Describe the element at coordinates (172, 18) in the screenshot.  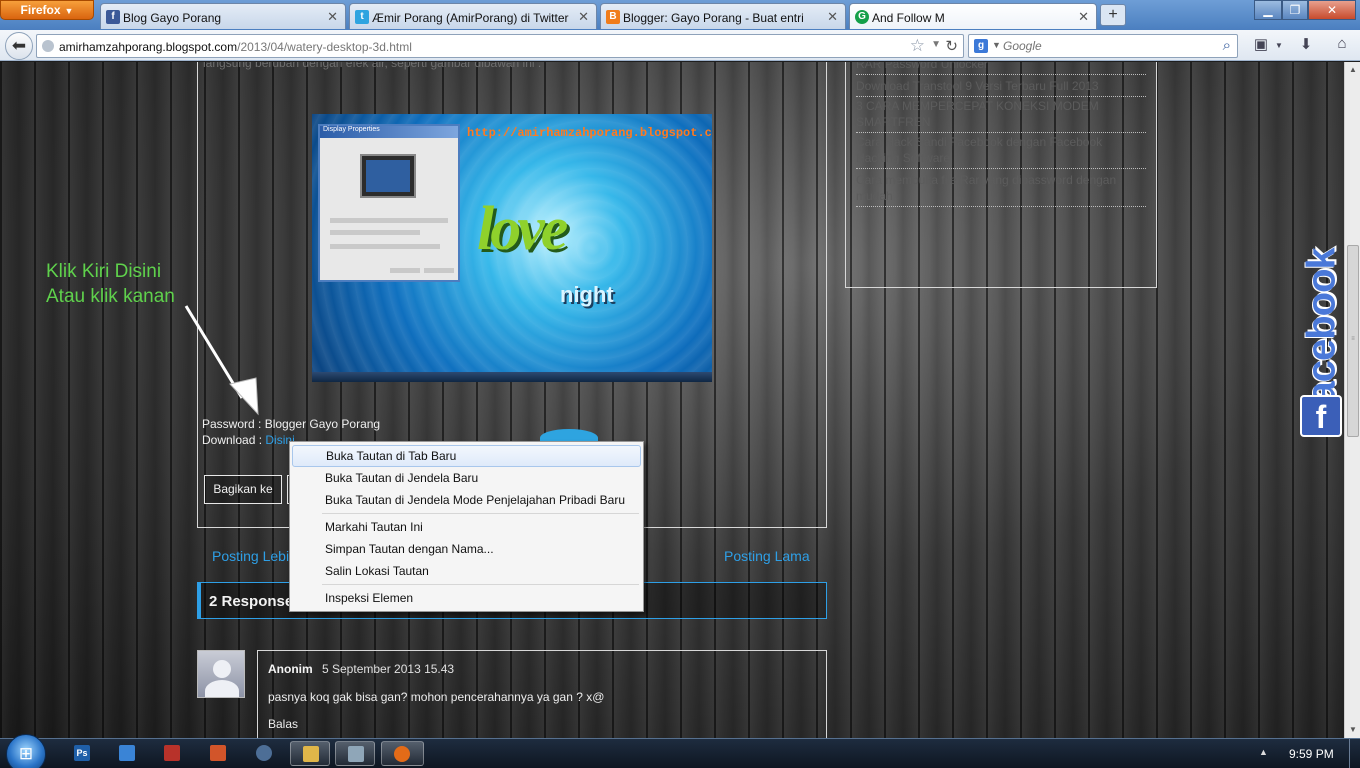
I see `tab-title: Blog Gayo Porang` at that location.